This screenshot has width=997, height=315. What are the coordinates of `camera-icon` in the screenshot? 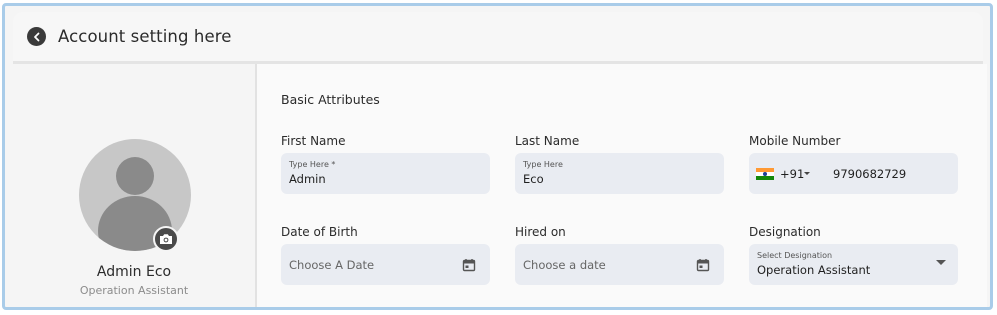 It's located at (166, 239).